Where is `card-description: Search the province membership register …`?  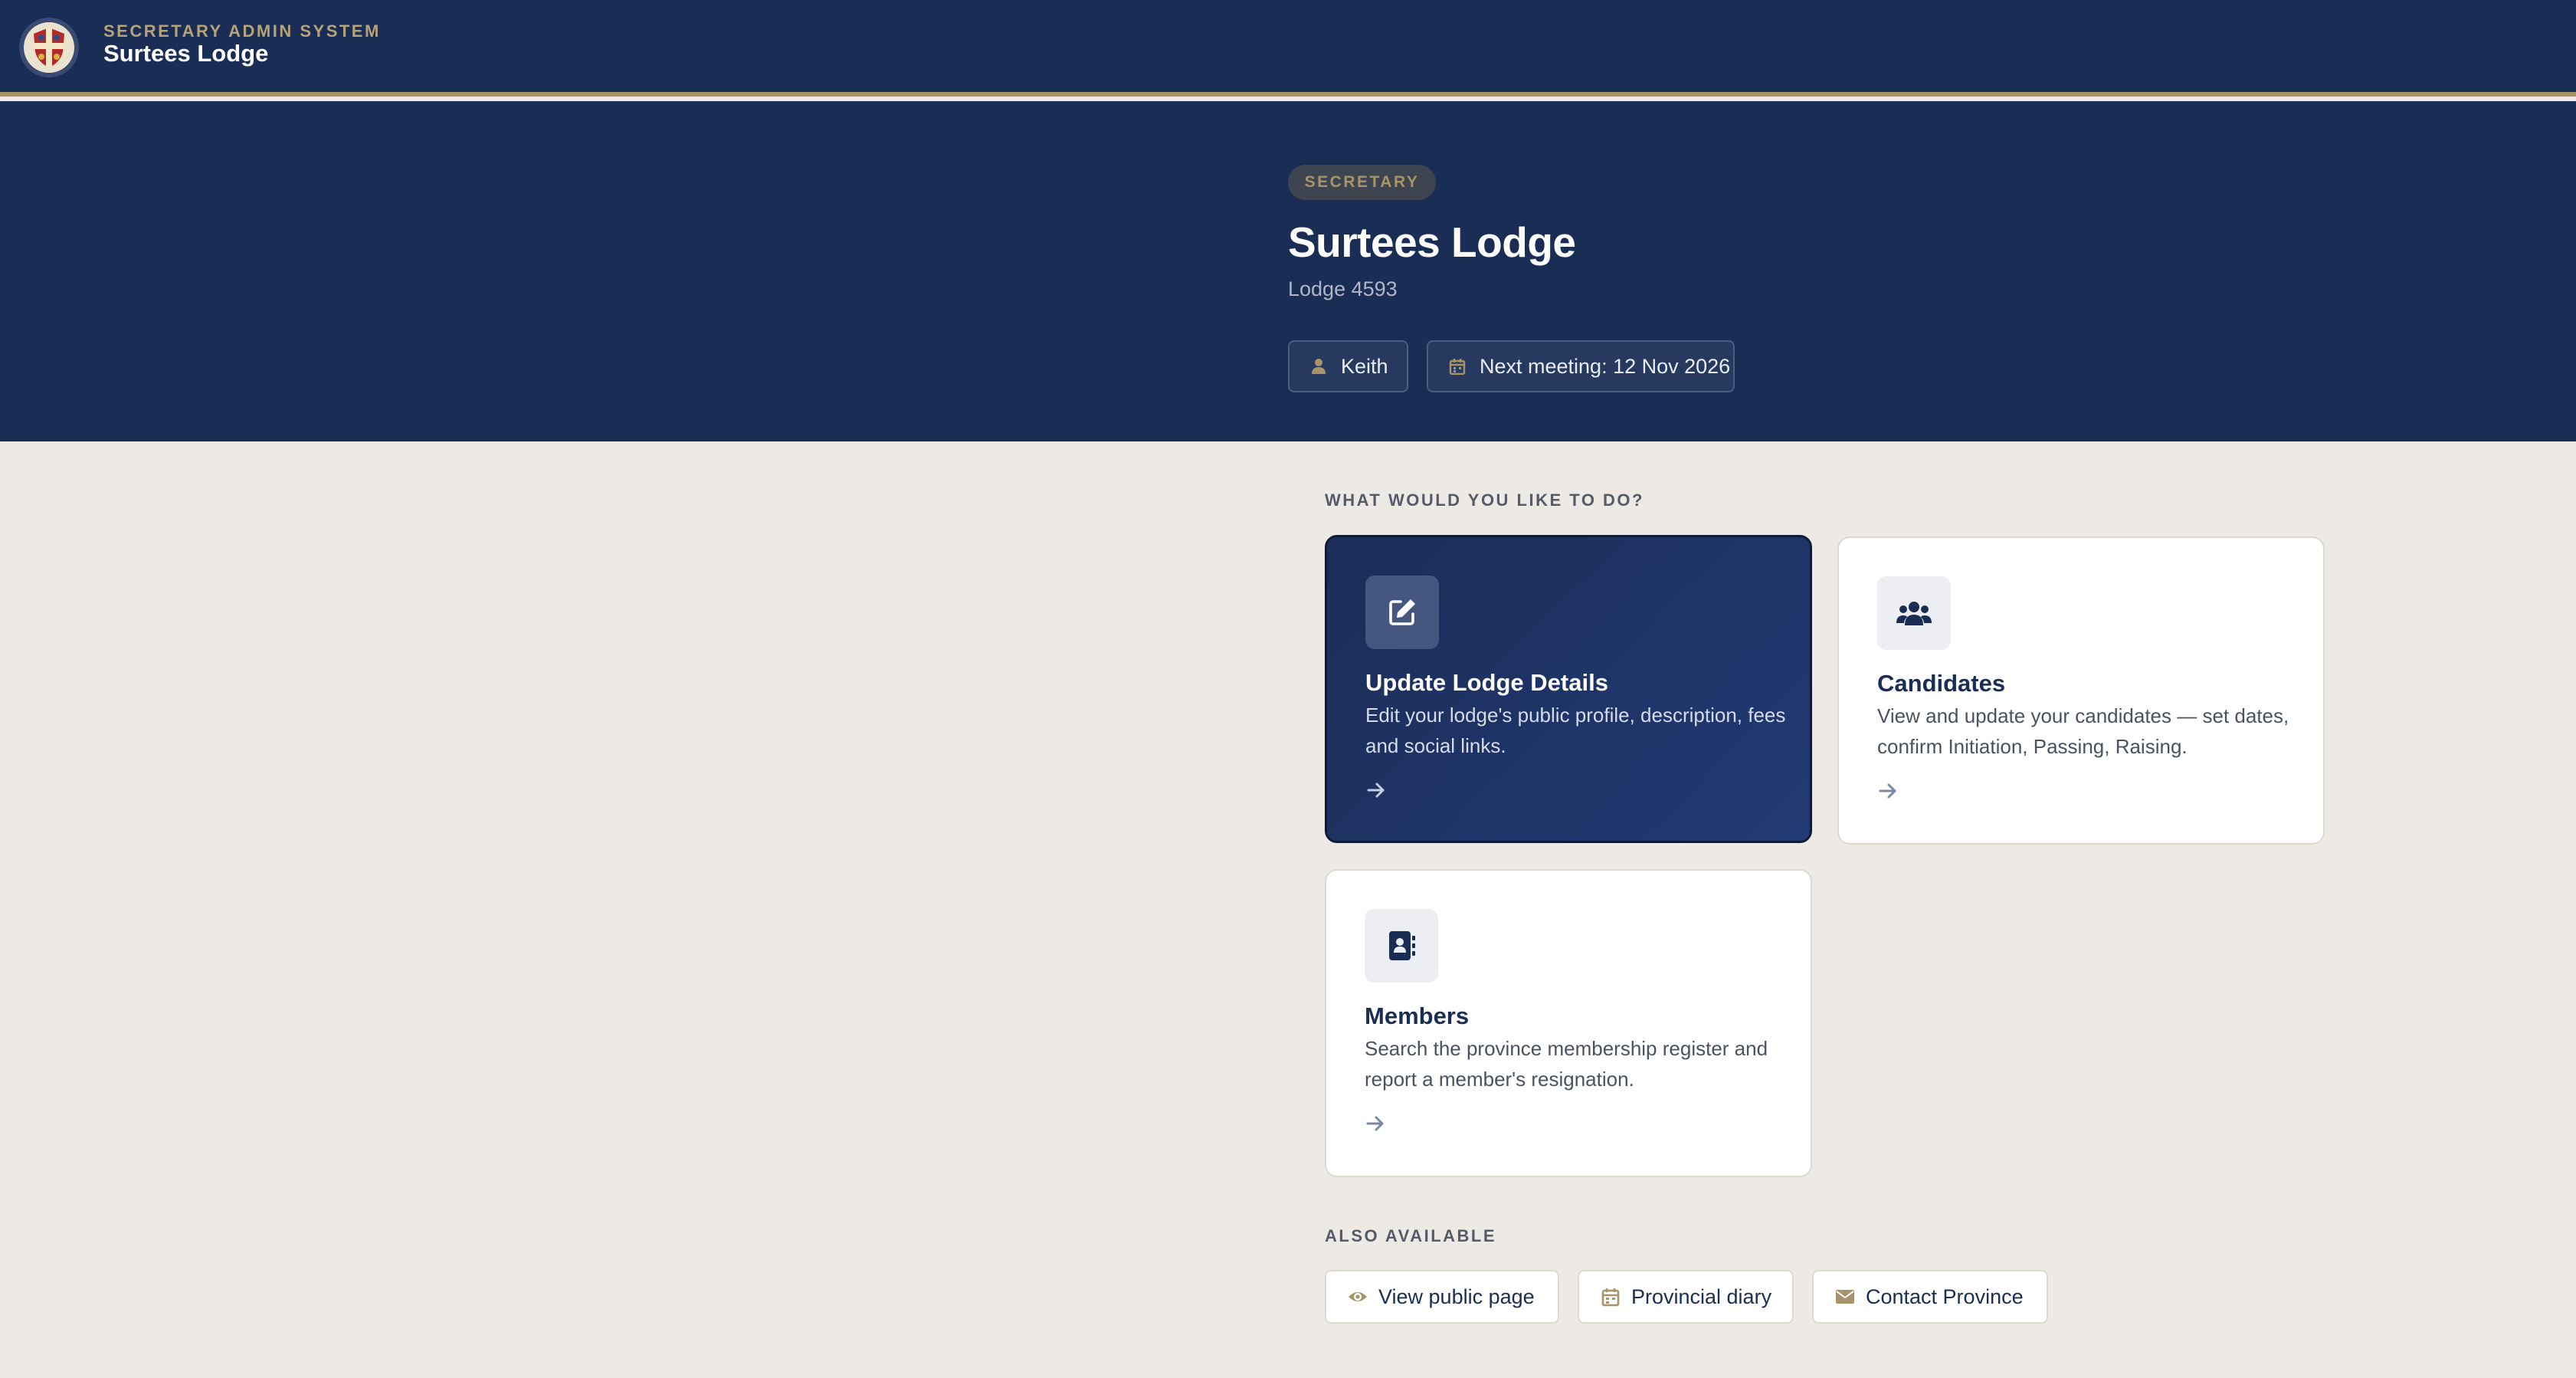
card-description: Search the province membership register … is located at coordinates (1566, 1064).